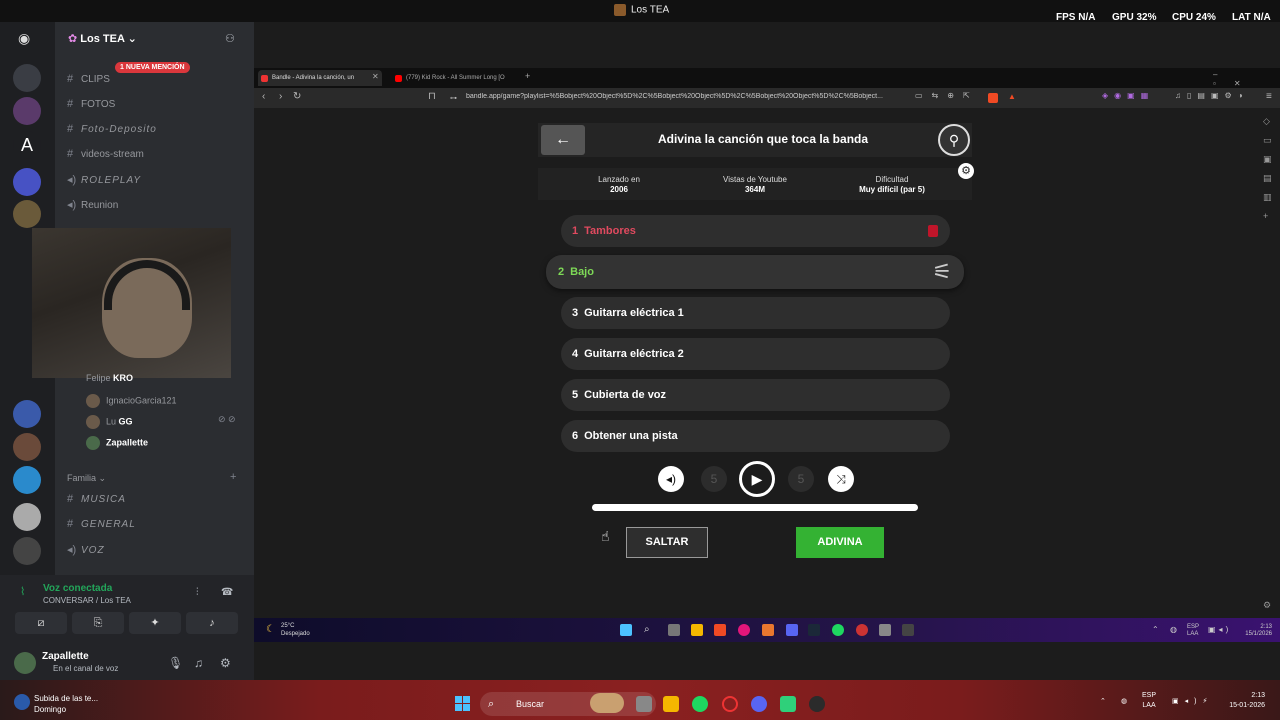 Image resolution: width=1280 pixels, height=720 pixels. What do you see at coordinates (730, 704) in the screenshot?
I see `opera-icon` at bounding box center [730, 704].